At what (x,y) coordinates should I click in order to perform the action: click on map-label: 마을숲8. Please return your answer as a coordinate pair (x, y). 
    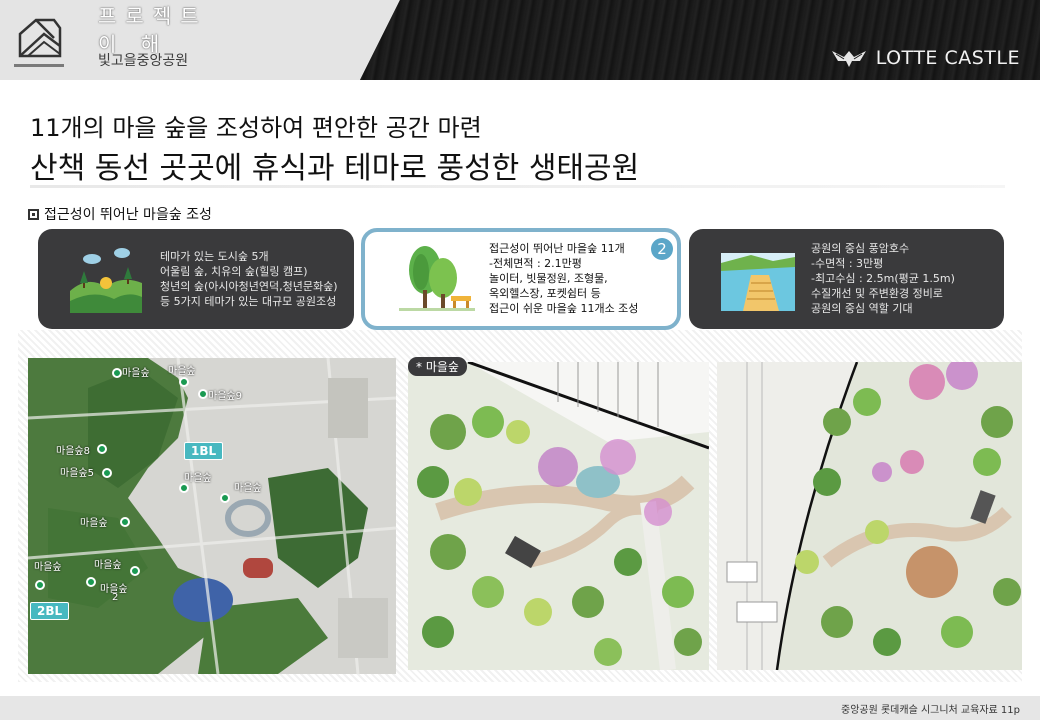
    Looking at the image, I should click on (73, 451).